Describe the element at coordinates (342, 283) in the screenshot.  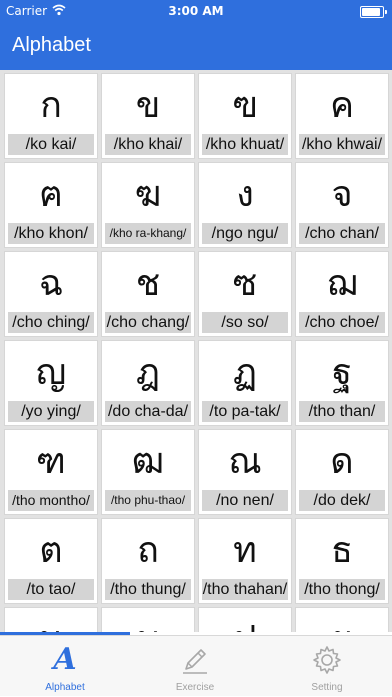
I see `thai-letter: ฌ` at that location.